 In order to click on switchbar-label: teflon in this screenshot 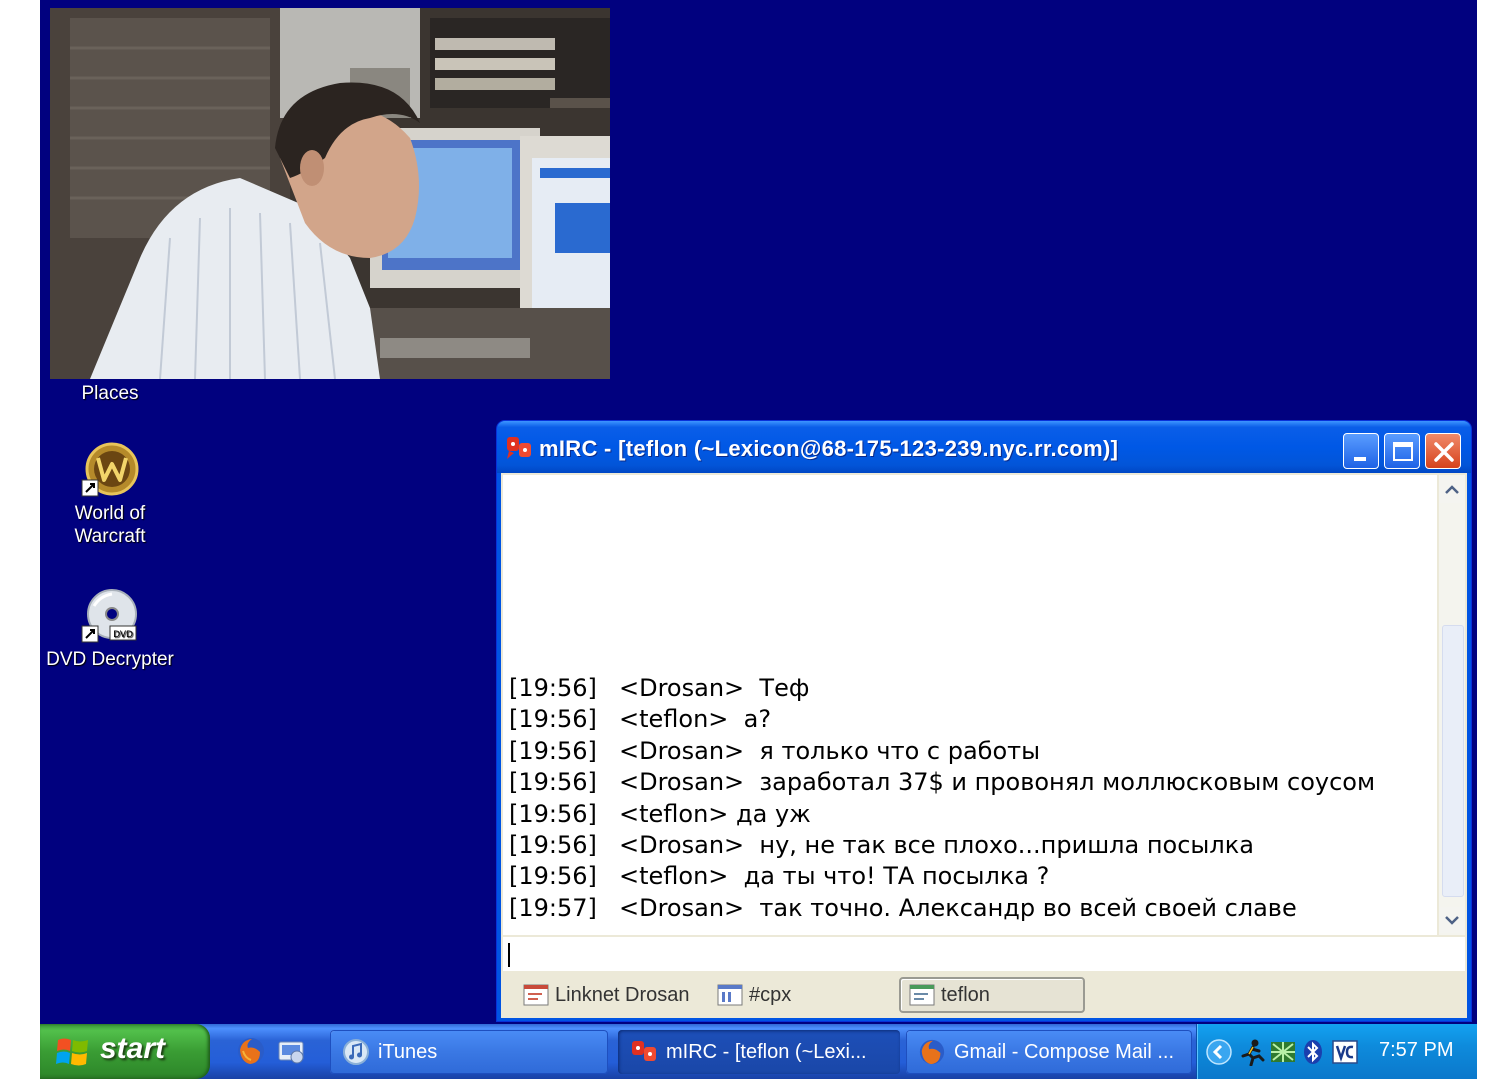, I will do `click(965, 994)`.